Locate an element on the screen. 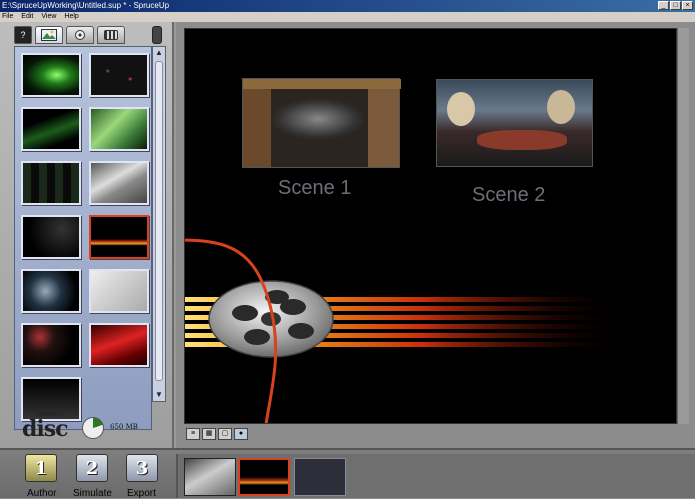  export-mode-button: 3 is located at coordinates (142, 468).